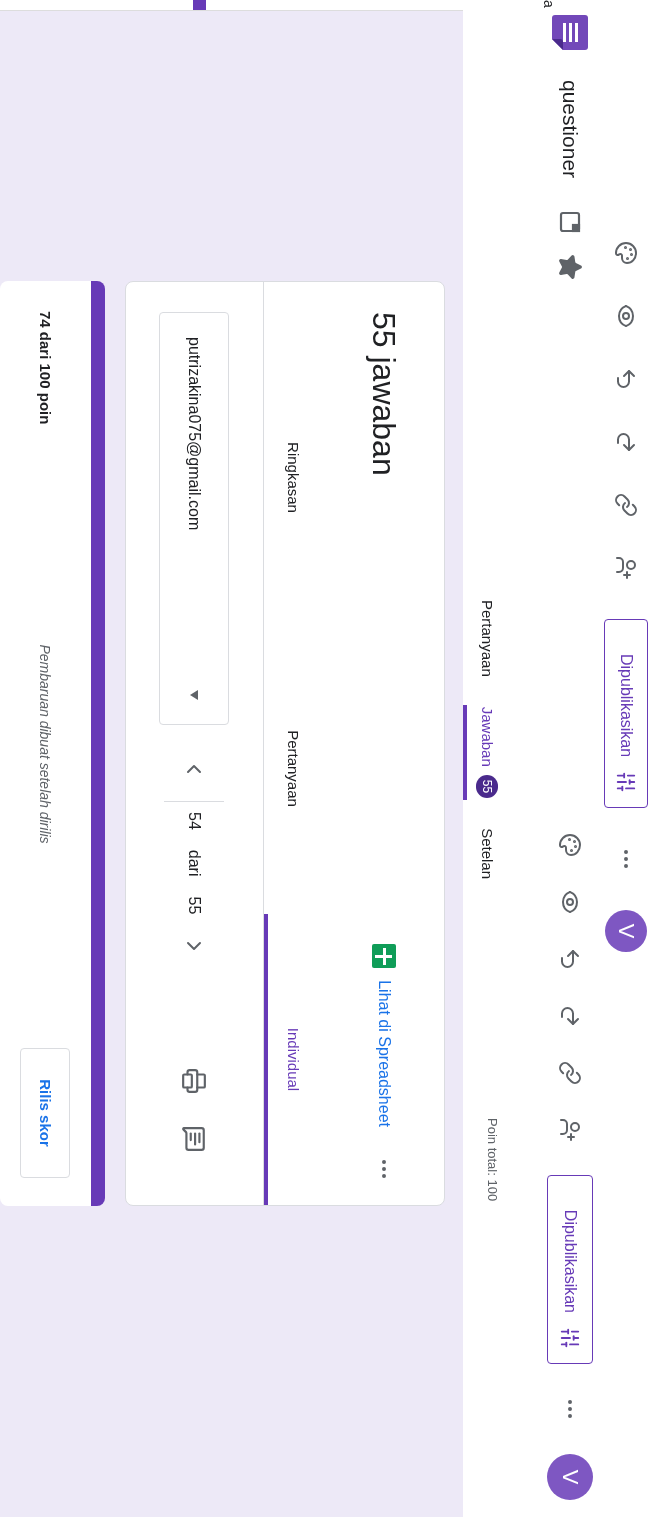  Describe the element at coordinates (194, 695) in the screenshot. I see `caret-icon` at that location.